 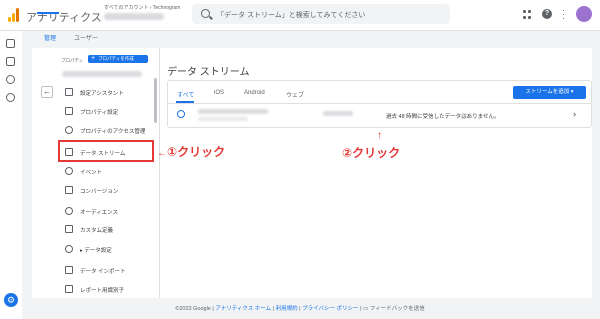 I want to click on annotation-step1: ①クリック, so click(x=196, y=152).